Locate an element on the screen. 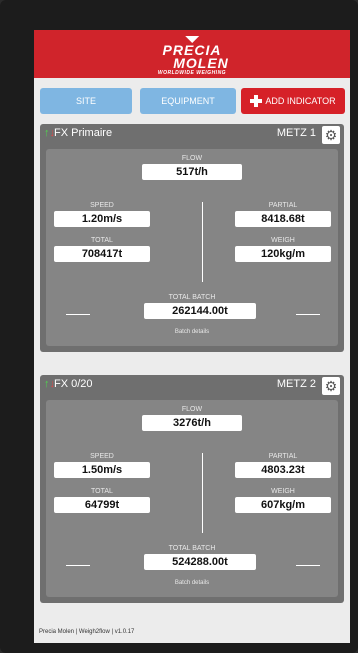 The image size is (358, 653). indicator-location: METZ 2 is located at coordinates (296, 384).